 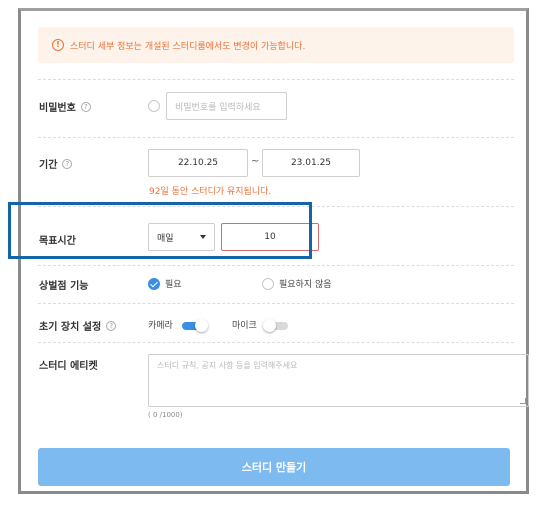 I want to click on penalty-needed-label: 필요, so click(x=173, y=285).